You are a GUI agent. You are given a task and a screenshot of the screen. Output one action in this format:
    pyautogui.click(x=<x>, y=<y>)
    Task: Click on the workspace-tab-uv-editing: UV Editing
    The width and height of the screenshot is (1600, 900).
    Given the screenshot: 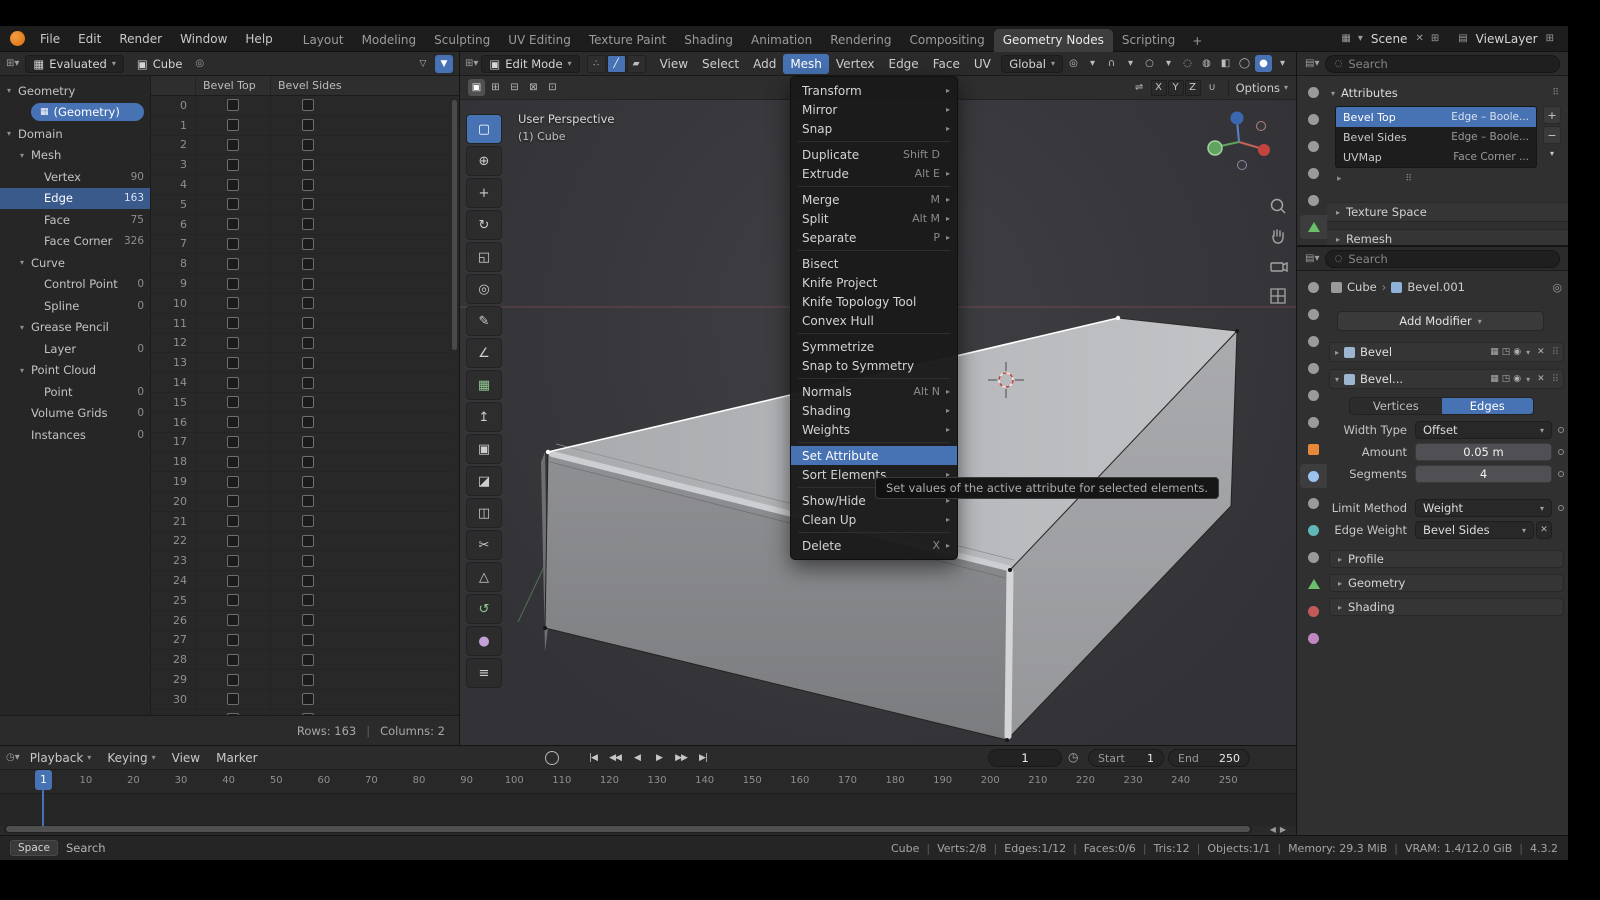 What is the action you would take?
    pyautogui.click(x=539, y=40)
    